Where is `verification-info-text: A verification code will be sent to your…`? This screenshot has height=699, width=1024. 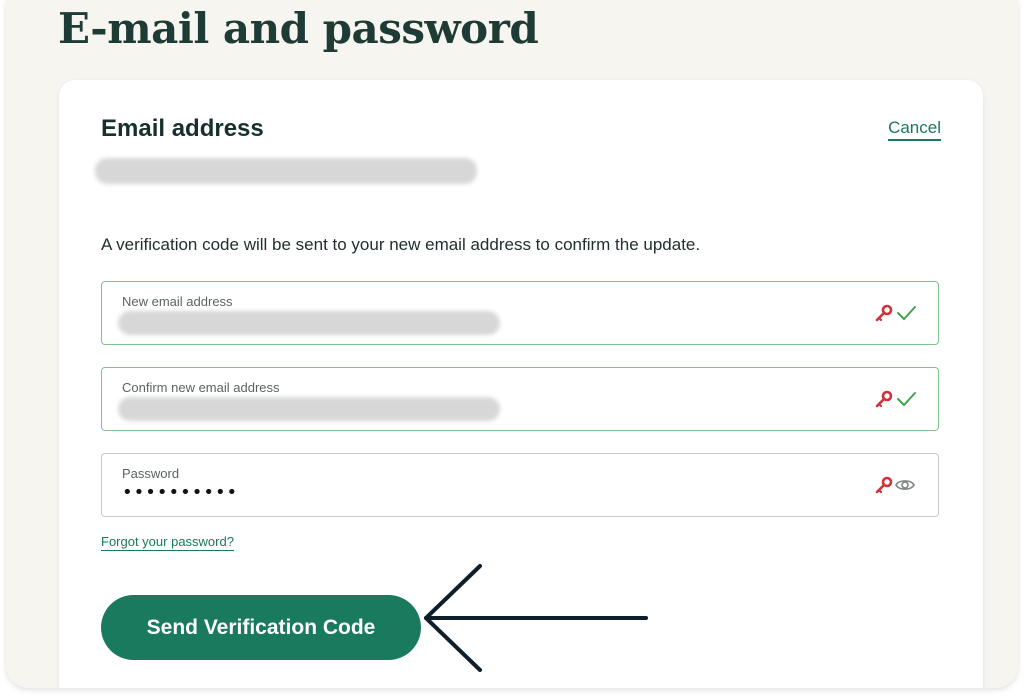
verification-info-text: A verification code will be sent to your… is located at coordinates (401, 244).